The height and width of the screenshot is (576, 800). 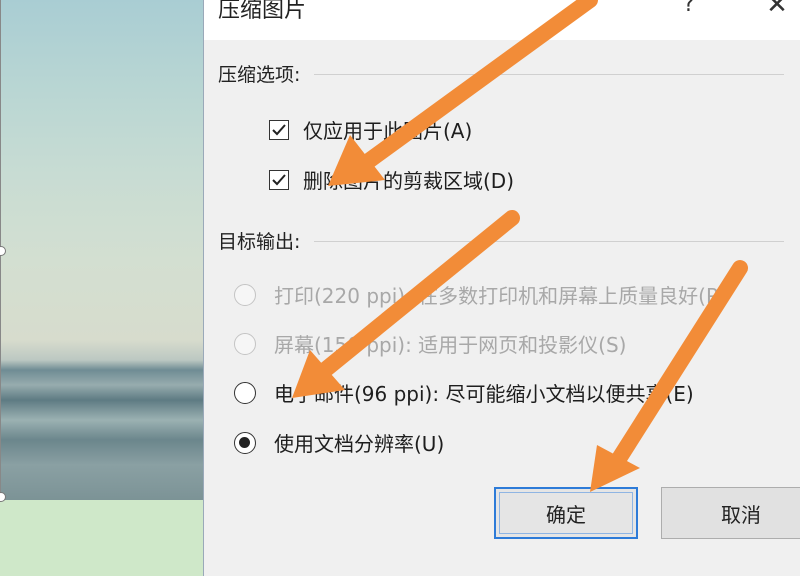 What do you see at coordinates (259, 242) in the screenshot?
I see `target-output-label: 目标输出:` at bounding box center [259, 242].